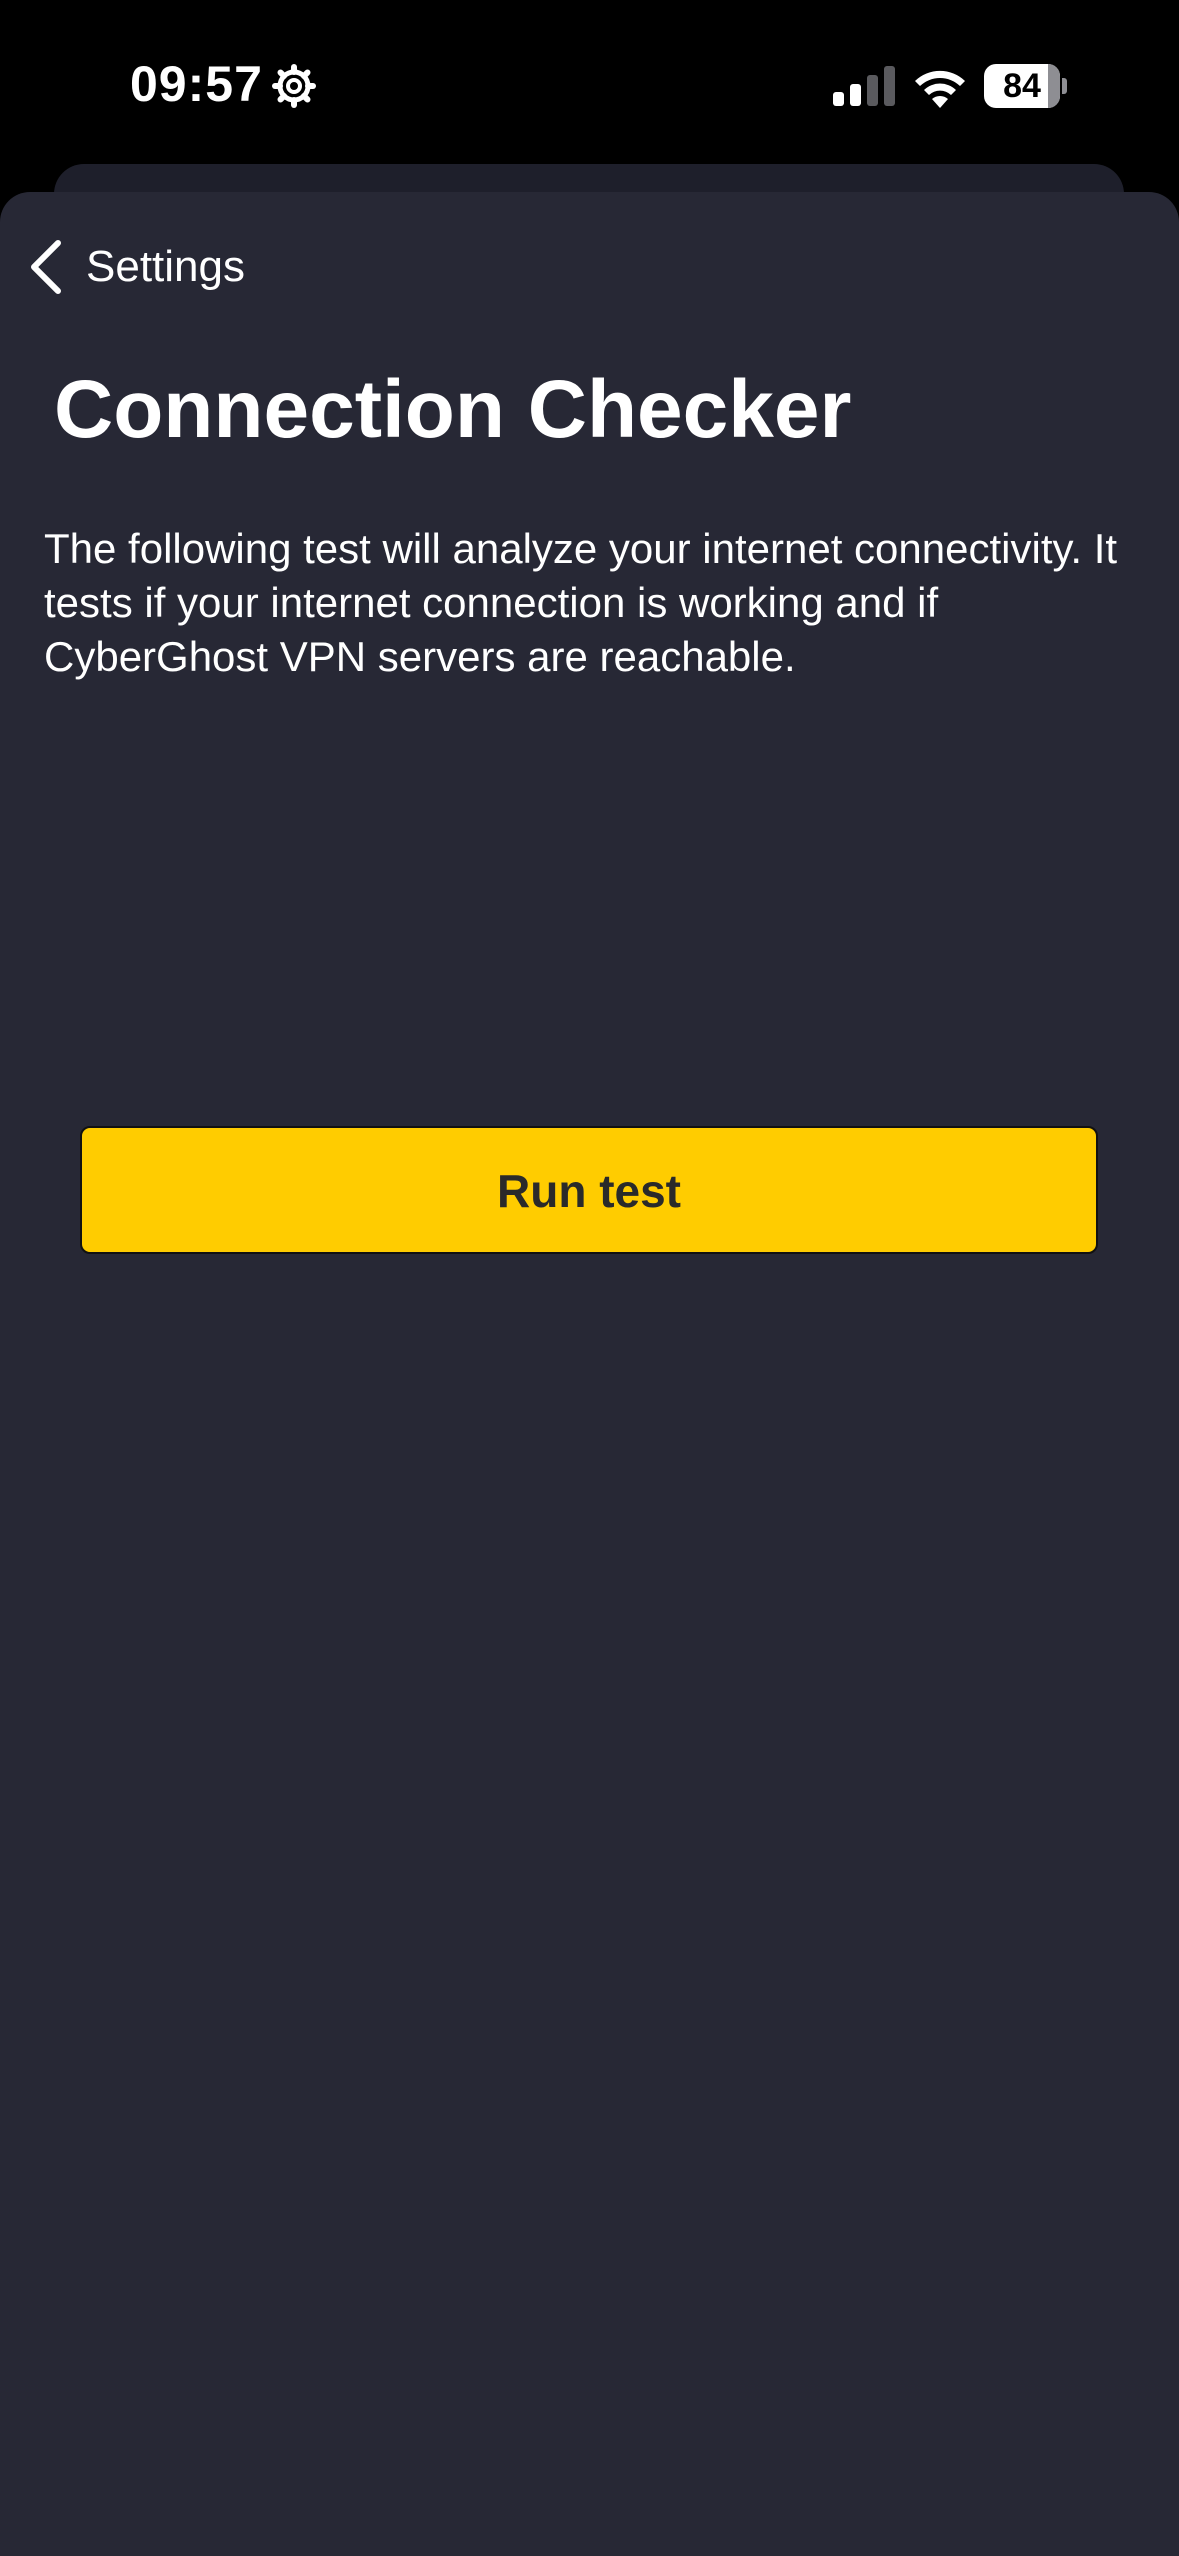  I want to click on battery-body: 84, so click(1022, 86).